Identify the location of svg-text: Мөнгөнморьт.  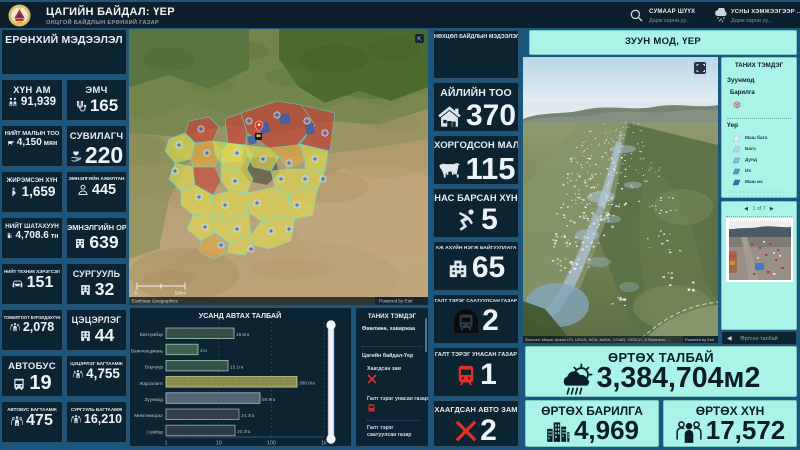
(149, 415).